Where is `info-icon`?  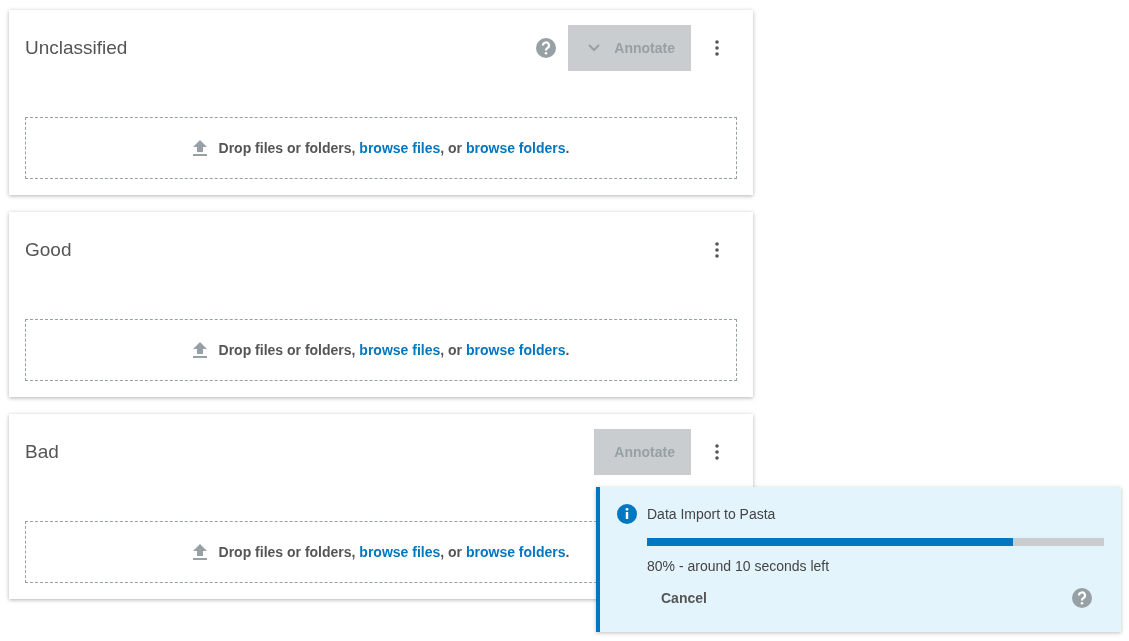 info-icon is located at coordinates (627, 514).